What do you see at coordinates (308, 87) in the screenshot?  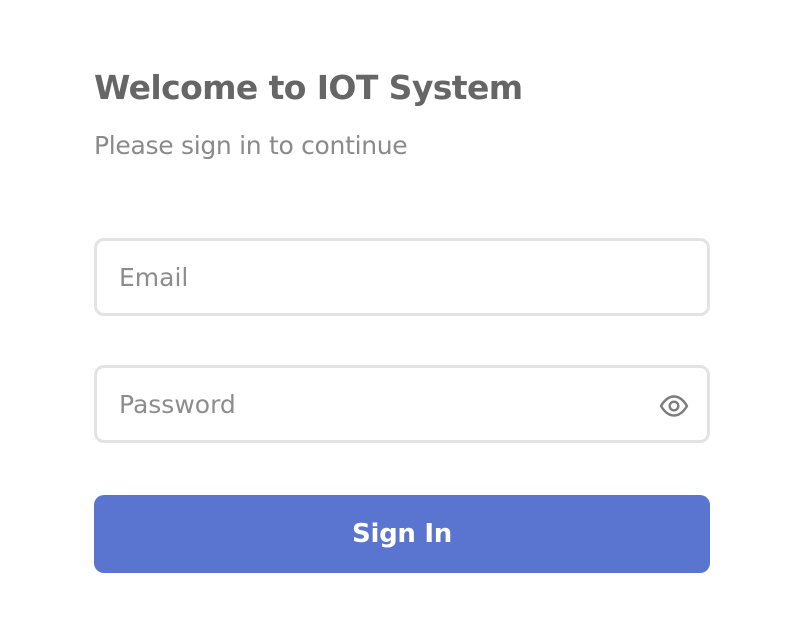 I see `page-title: Welcome to IOT System` at bounding box center [308, 87].